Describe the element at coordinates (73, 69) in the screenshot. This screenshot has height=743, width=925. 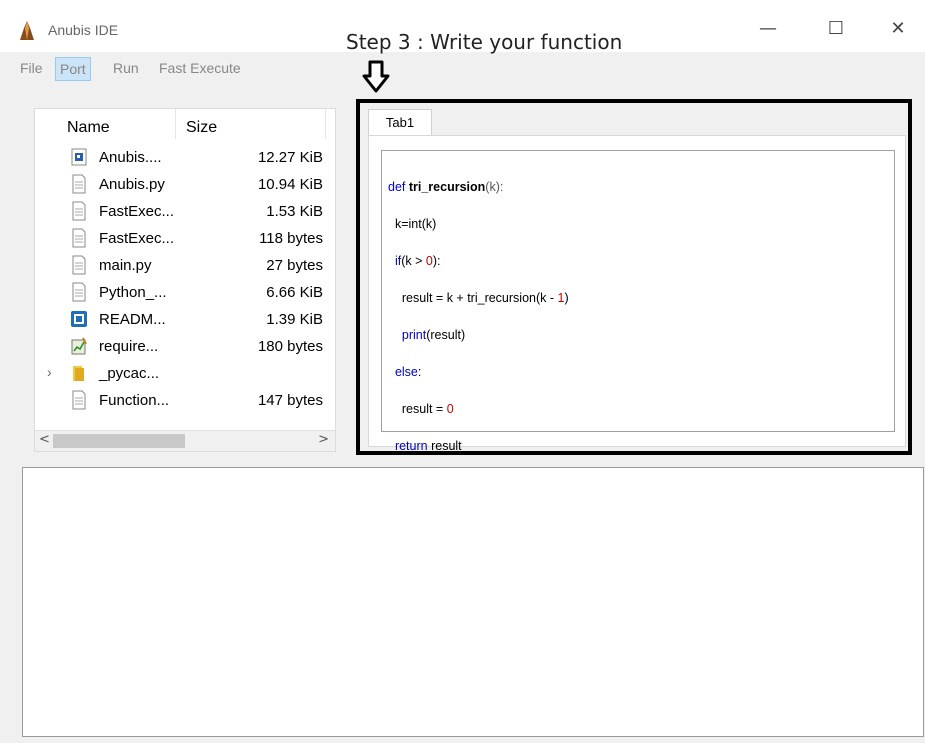
I see `menu-port: Port` at that location.